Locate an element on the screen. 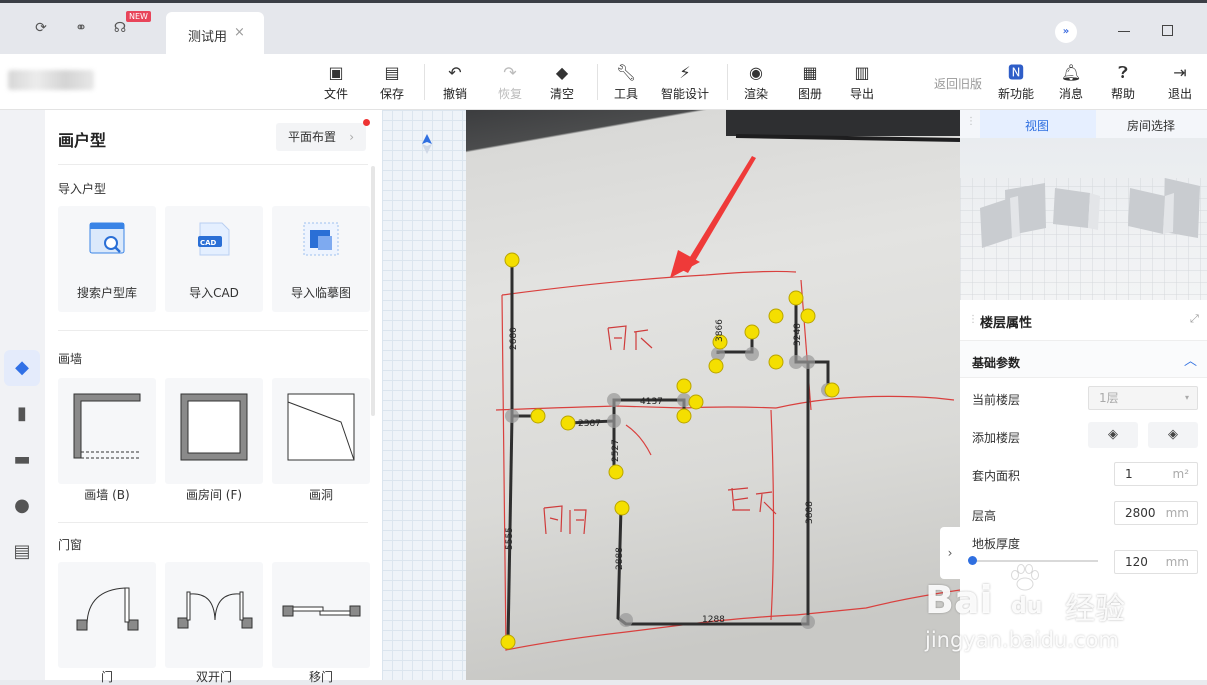 This screenshot has height=685, width=1207. album-label: 图册 is located at coordinates (809, 94).